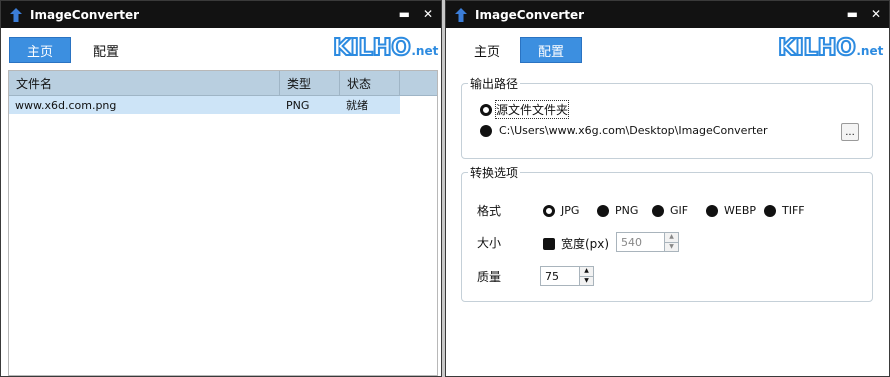 This screenshot has height=377, width=890. I want to click on cell-type: PNG, so click(310, 105).